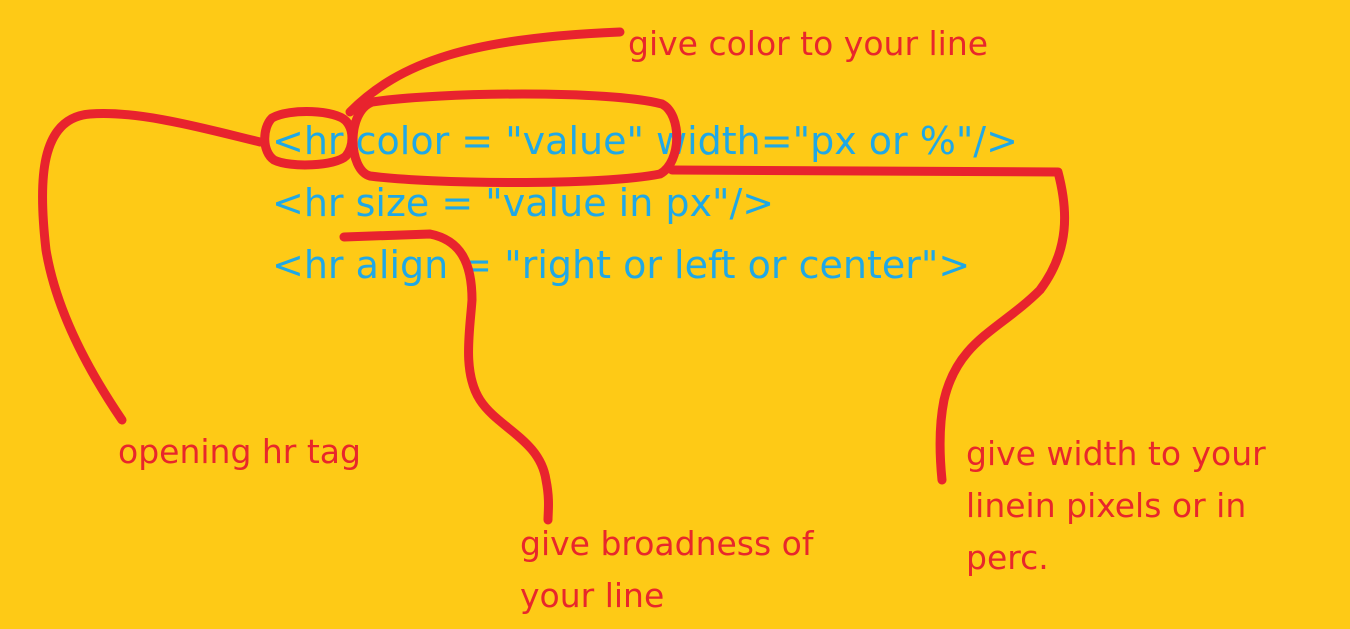  I want to click on annotation-broadness-line-1: give broadness of, so click(667, 543).